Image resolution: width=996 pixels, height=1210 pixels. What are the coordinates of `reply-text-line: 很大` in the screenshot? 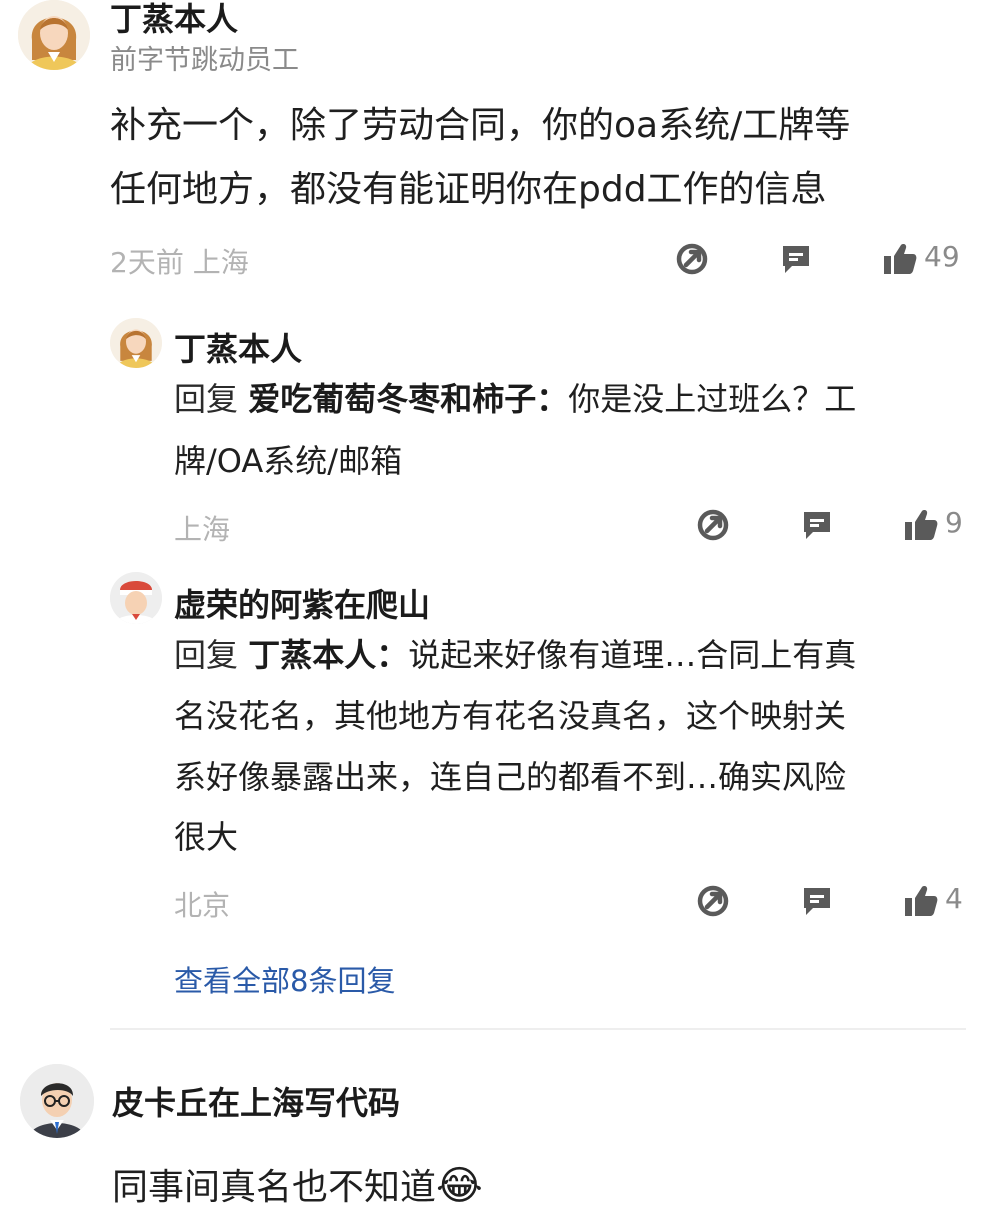 It's located at (206, 837).